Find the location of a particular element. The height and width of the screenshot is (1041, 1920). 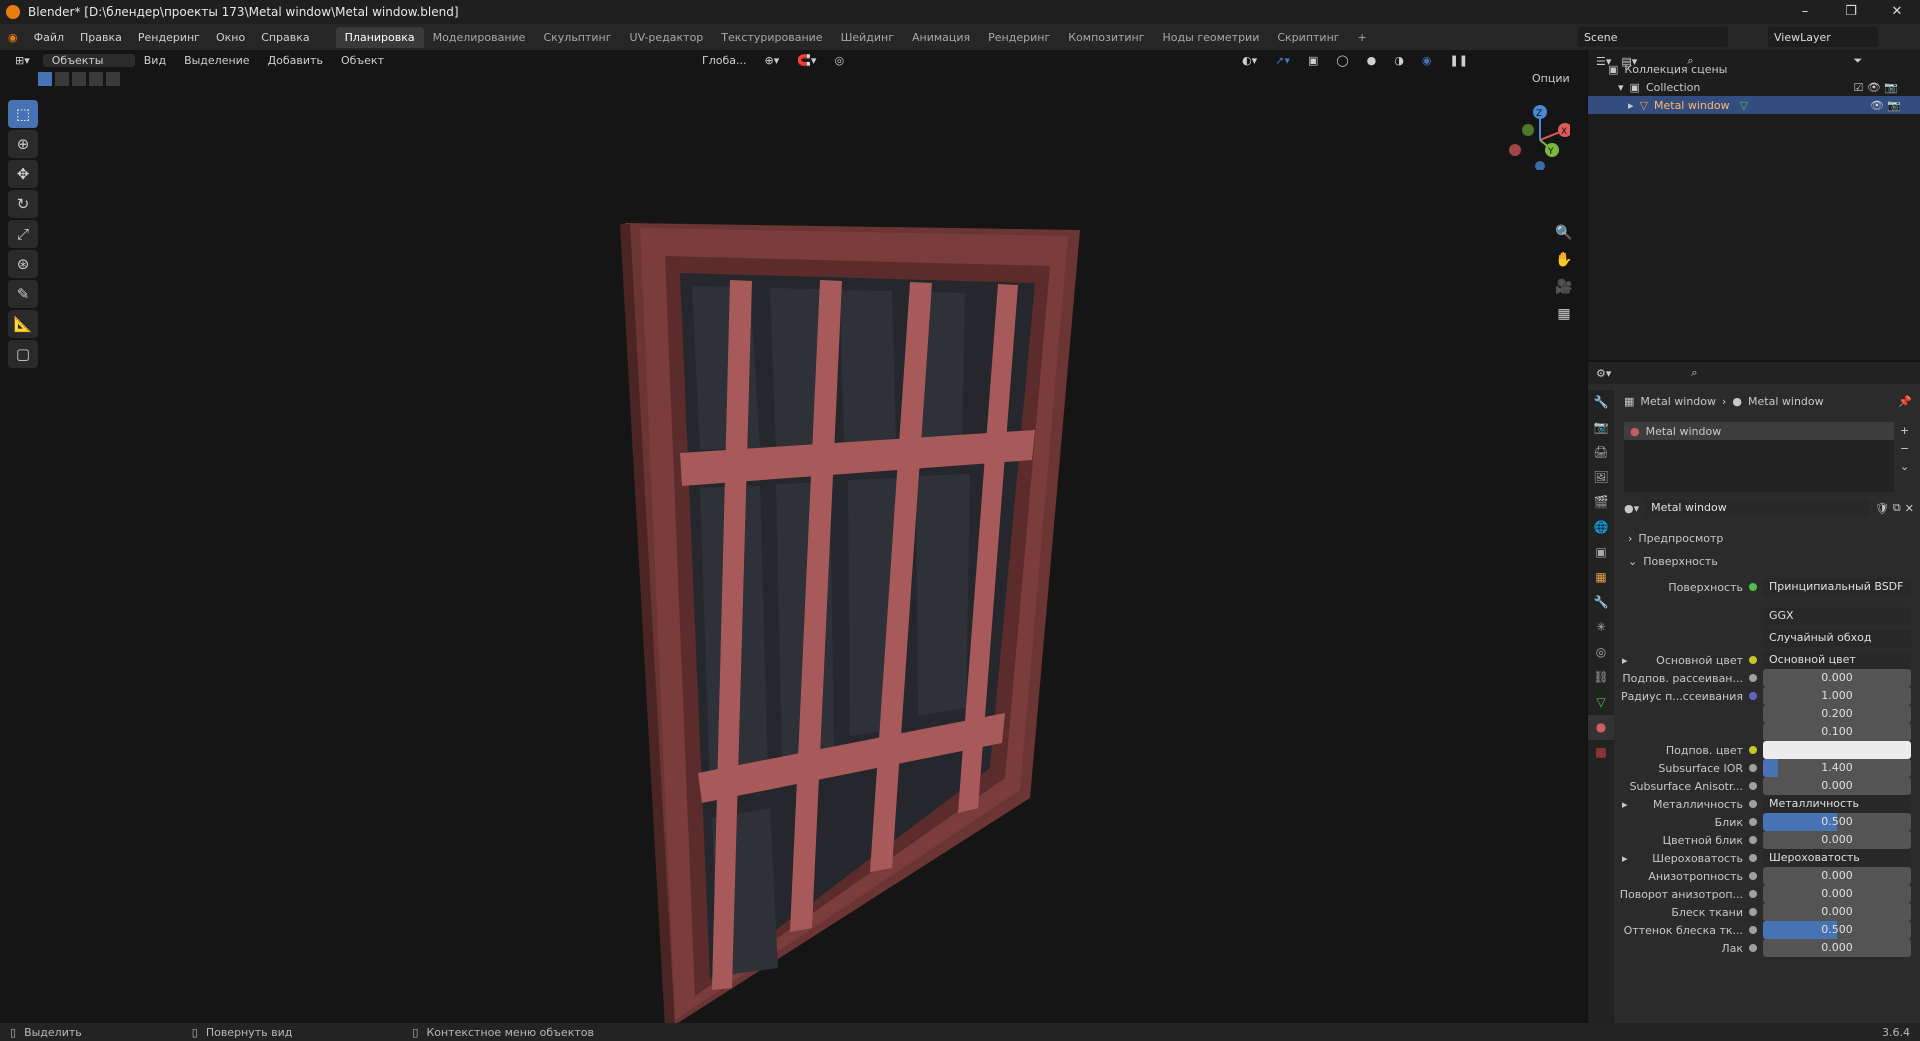

menu-window: Окно is located at coordinates (230, 37).